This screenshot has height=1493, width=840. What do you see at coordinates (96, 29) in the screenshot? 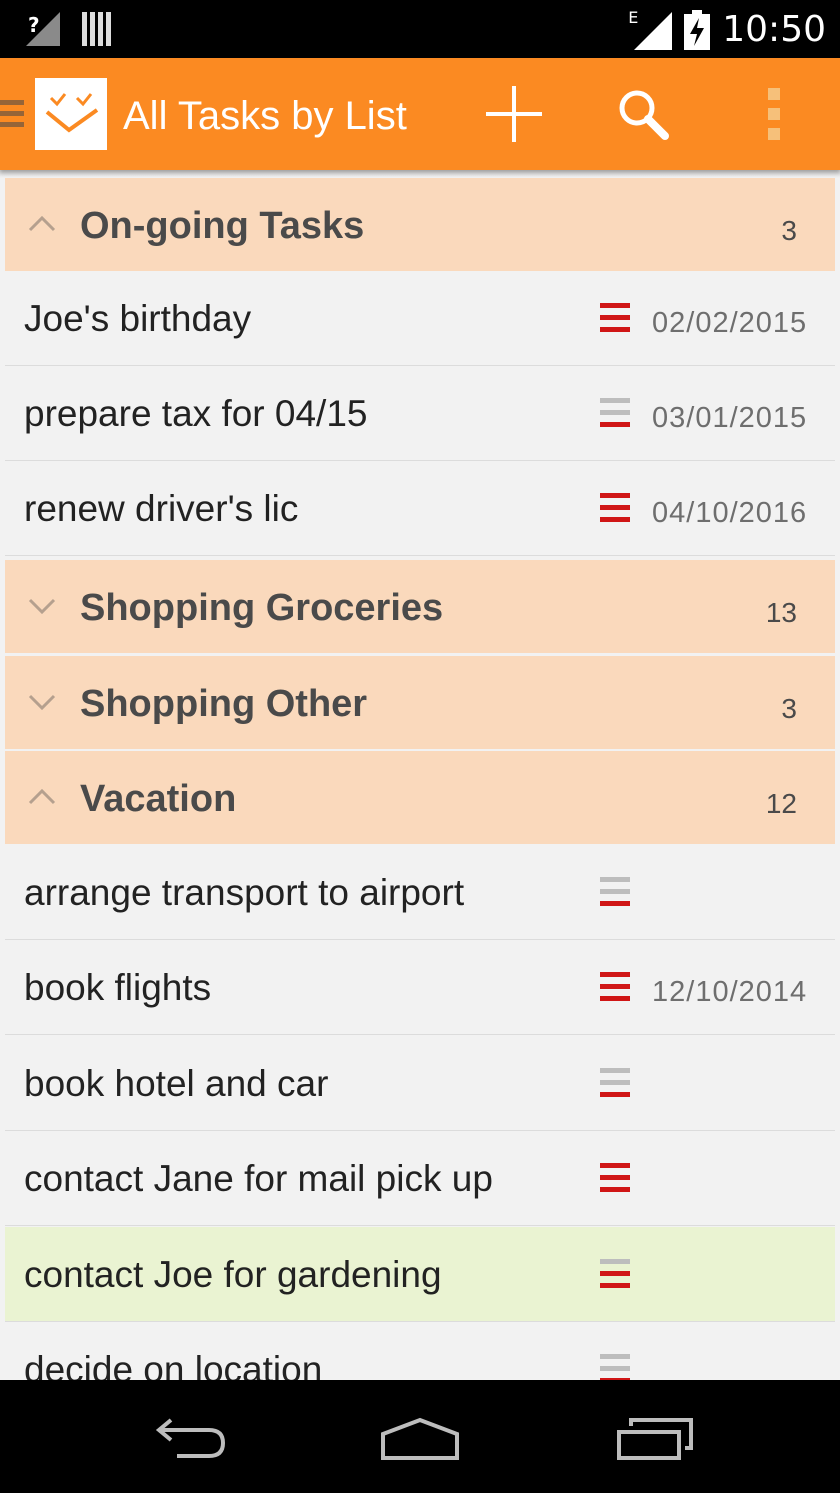
I see `sim-bars-icon` at bounding box center [96, 29].